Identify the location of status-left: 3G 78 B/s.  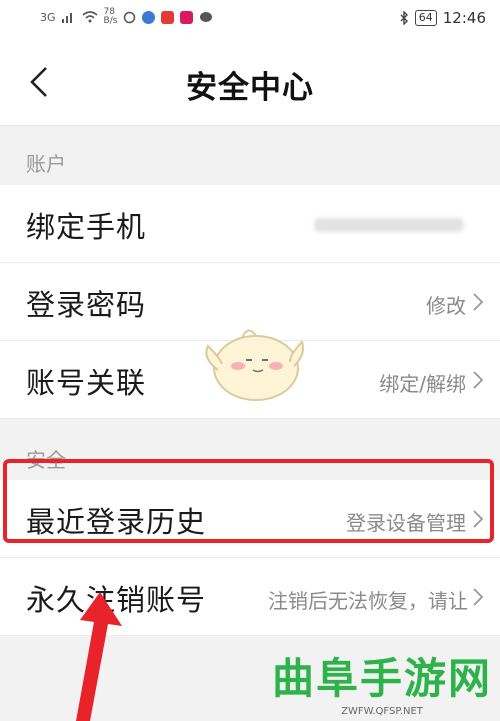
(126, 17).